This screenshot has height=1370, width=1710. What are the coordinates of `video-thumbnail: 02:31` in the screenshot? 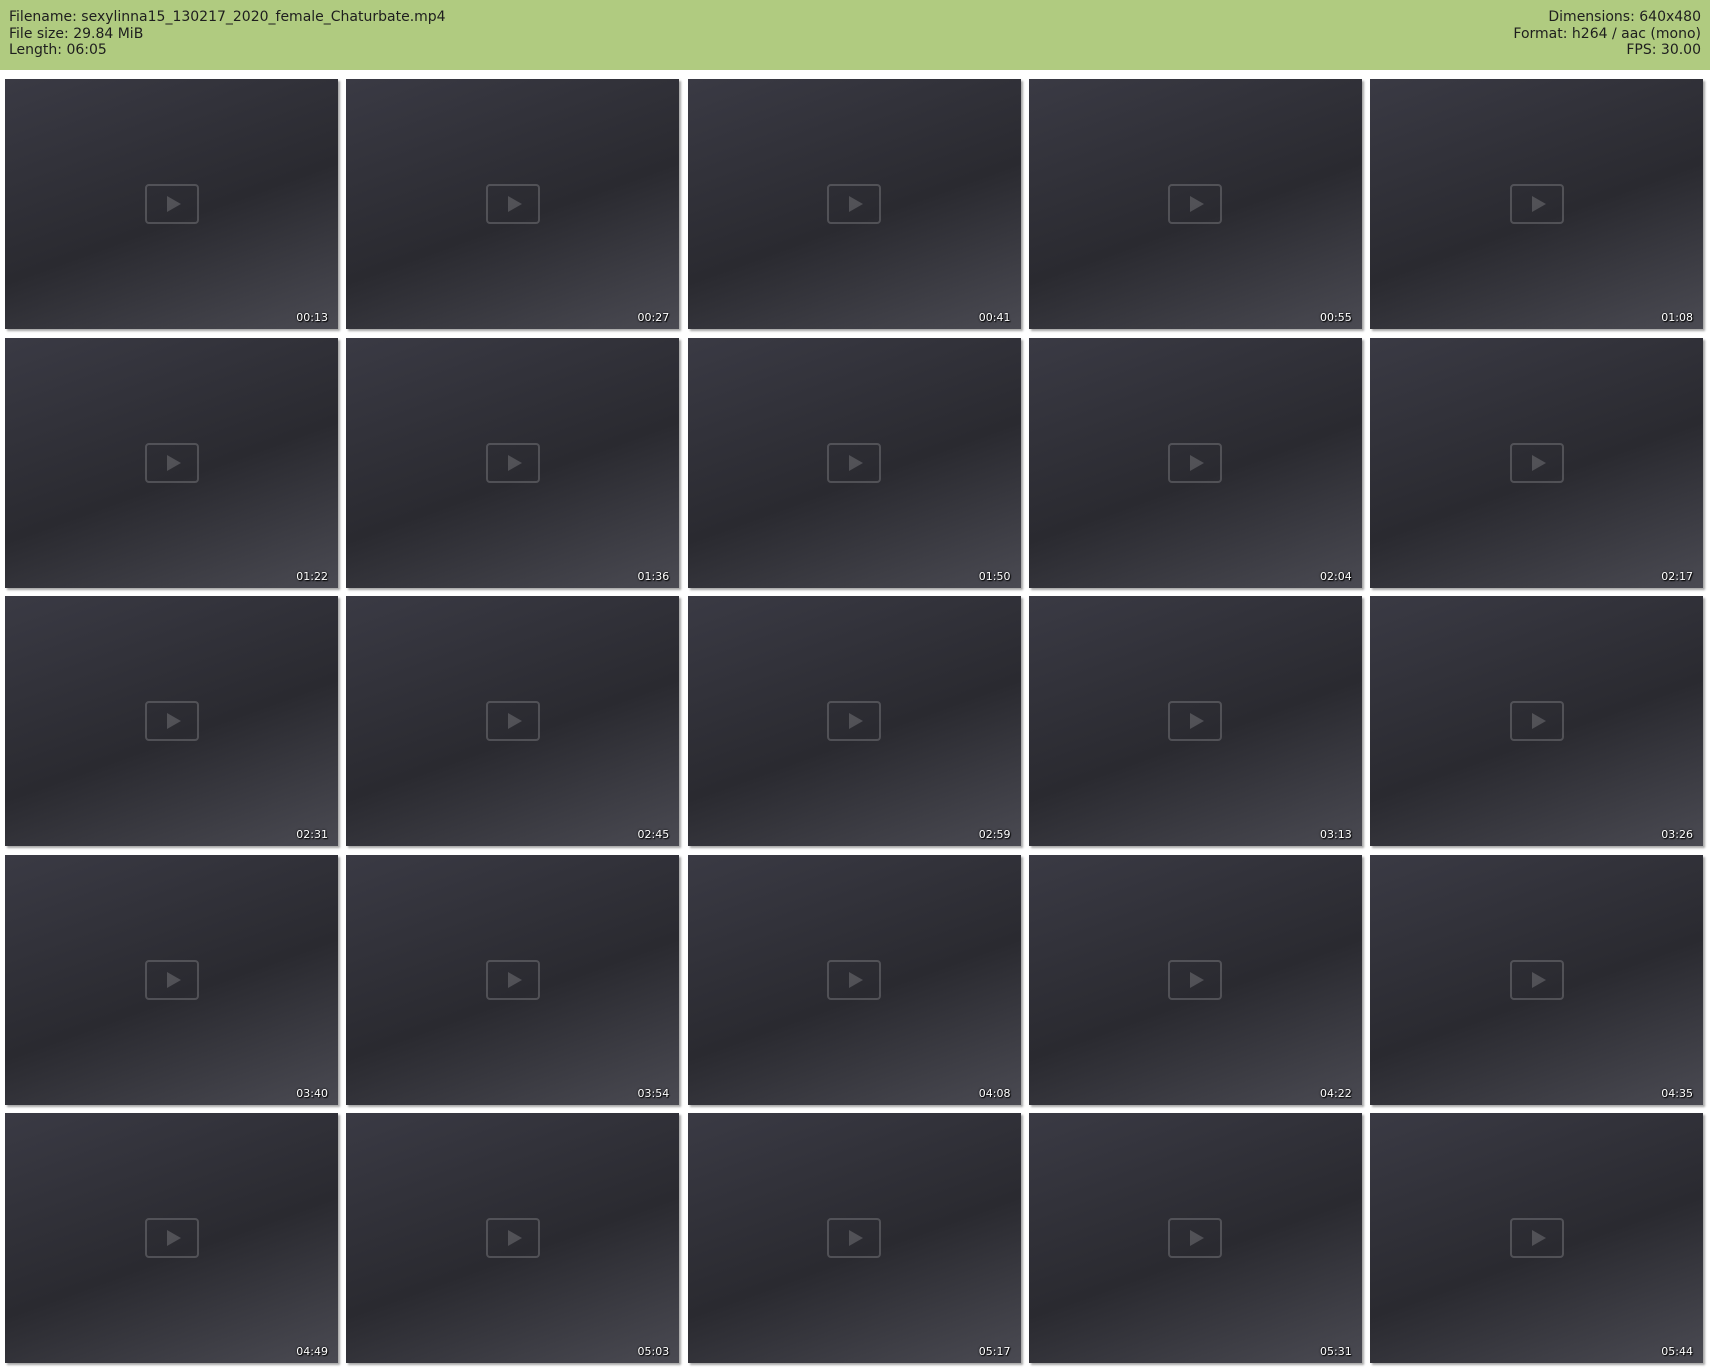 It's located at (171, 721).